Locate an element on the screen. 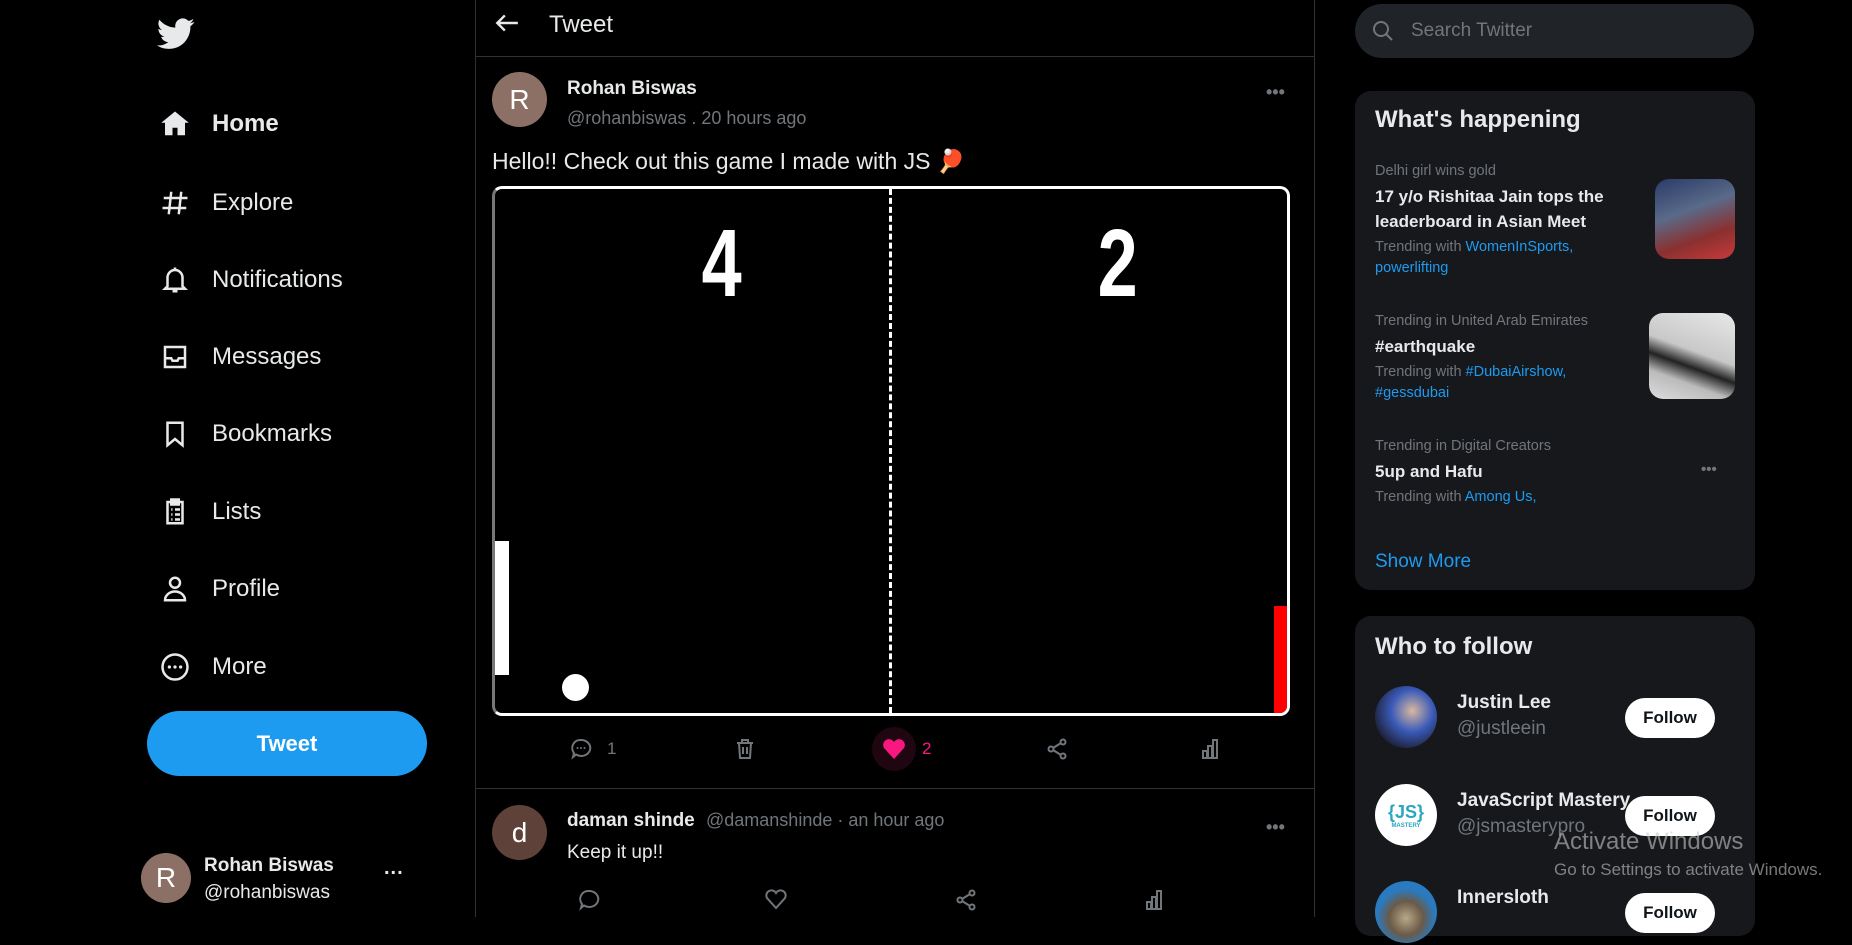 The height and width of the screenshot is (945, 1852). logo-subtext: MASTERY is located at coordinates (1406, 825).